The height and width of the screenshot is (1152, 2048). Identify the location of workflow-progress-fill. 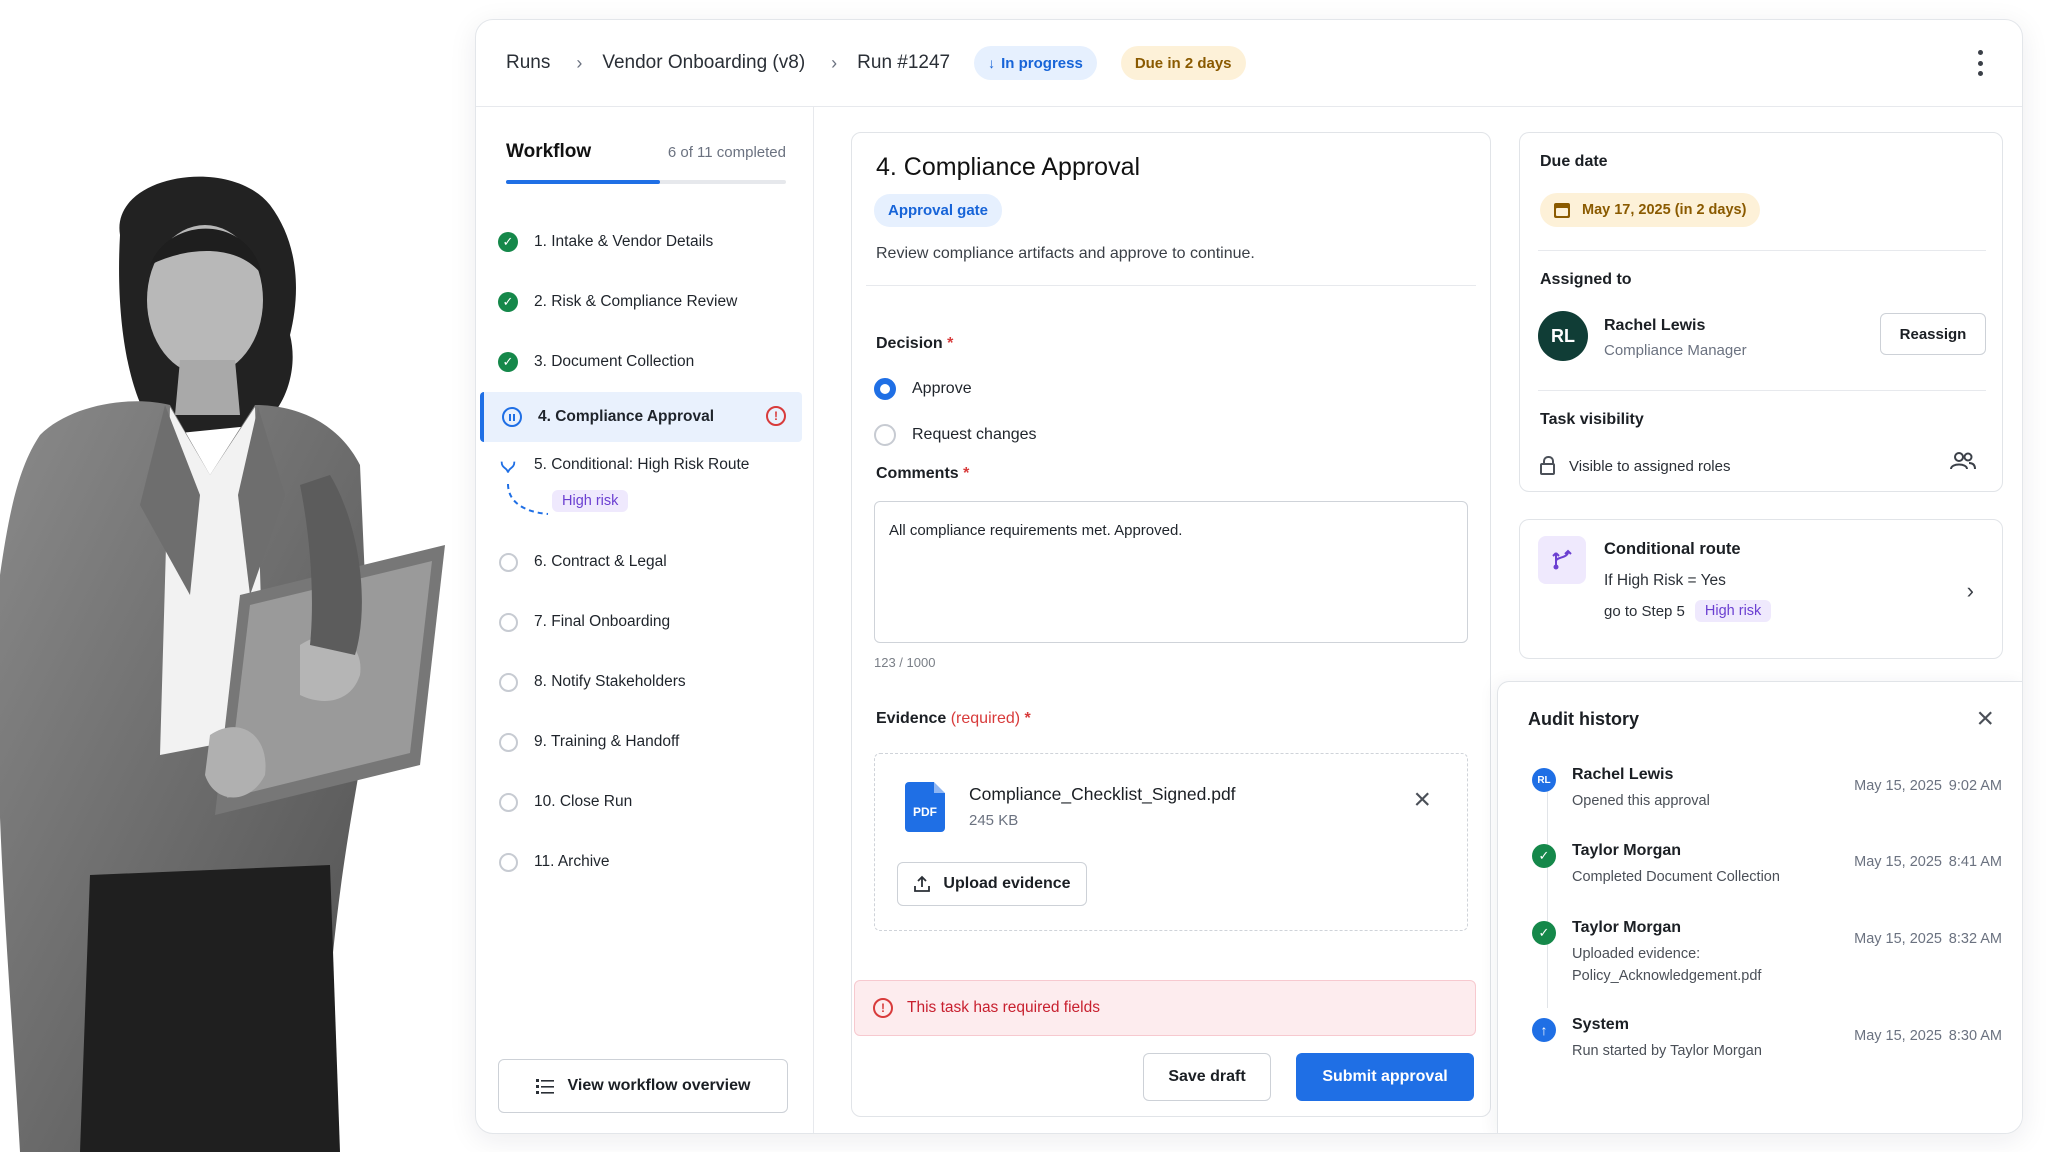
(583, 182).